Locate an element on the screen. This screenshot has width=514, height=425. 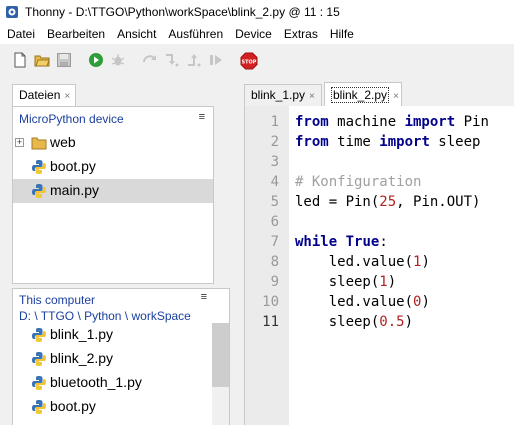
thonny-app-icon is located at coordinates (12, 12).